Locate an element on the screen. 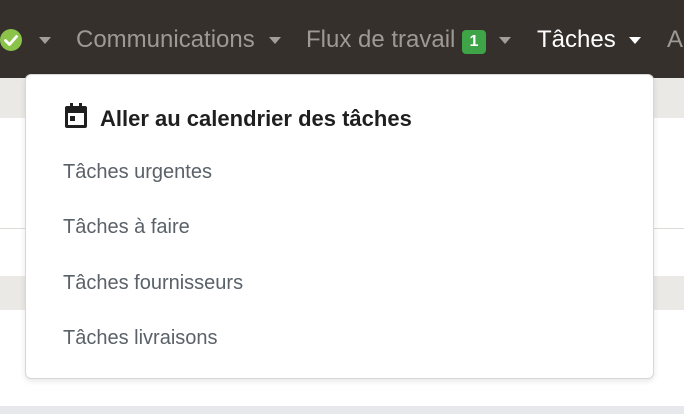 The width and height of the screenshot is (684, 414). workflow-count-badge: 1 is located at coordinates (474, 42).